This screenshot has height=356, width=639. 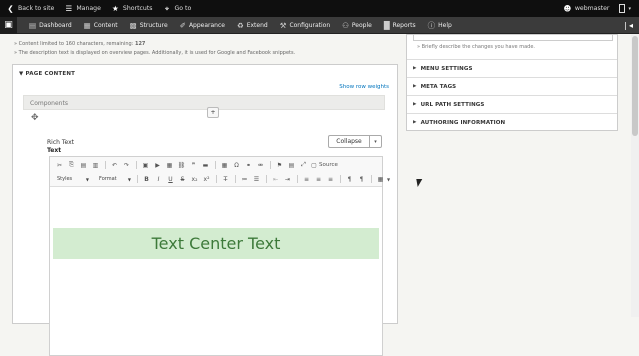 What do you see at coordinates (82, 8) in the screenshot?
I see `manage-tab: ☰ Manage` at bounding box center [82, 8].